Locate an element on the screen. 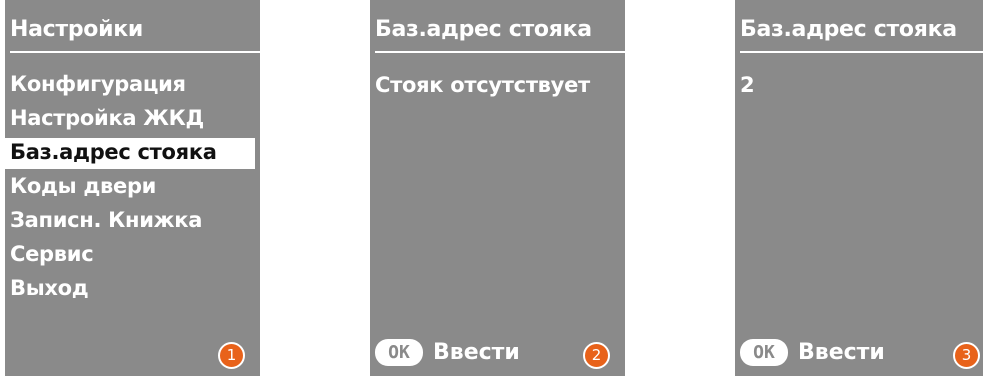 This screenshot has height=376, width=983. menu-item-door-codes: Коды двери is located at coordinates (132, 187).